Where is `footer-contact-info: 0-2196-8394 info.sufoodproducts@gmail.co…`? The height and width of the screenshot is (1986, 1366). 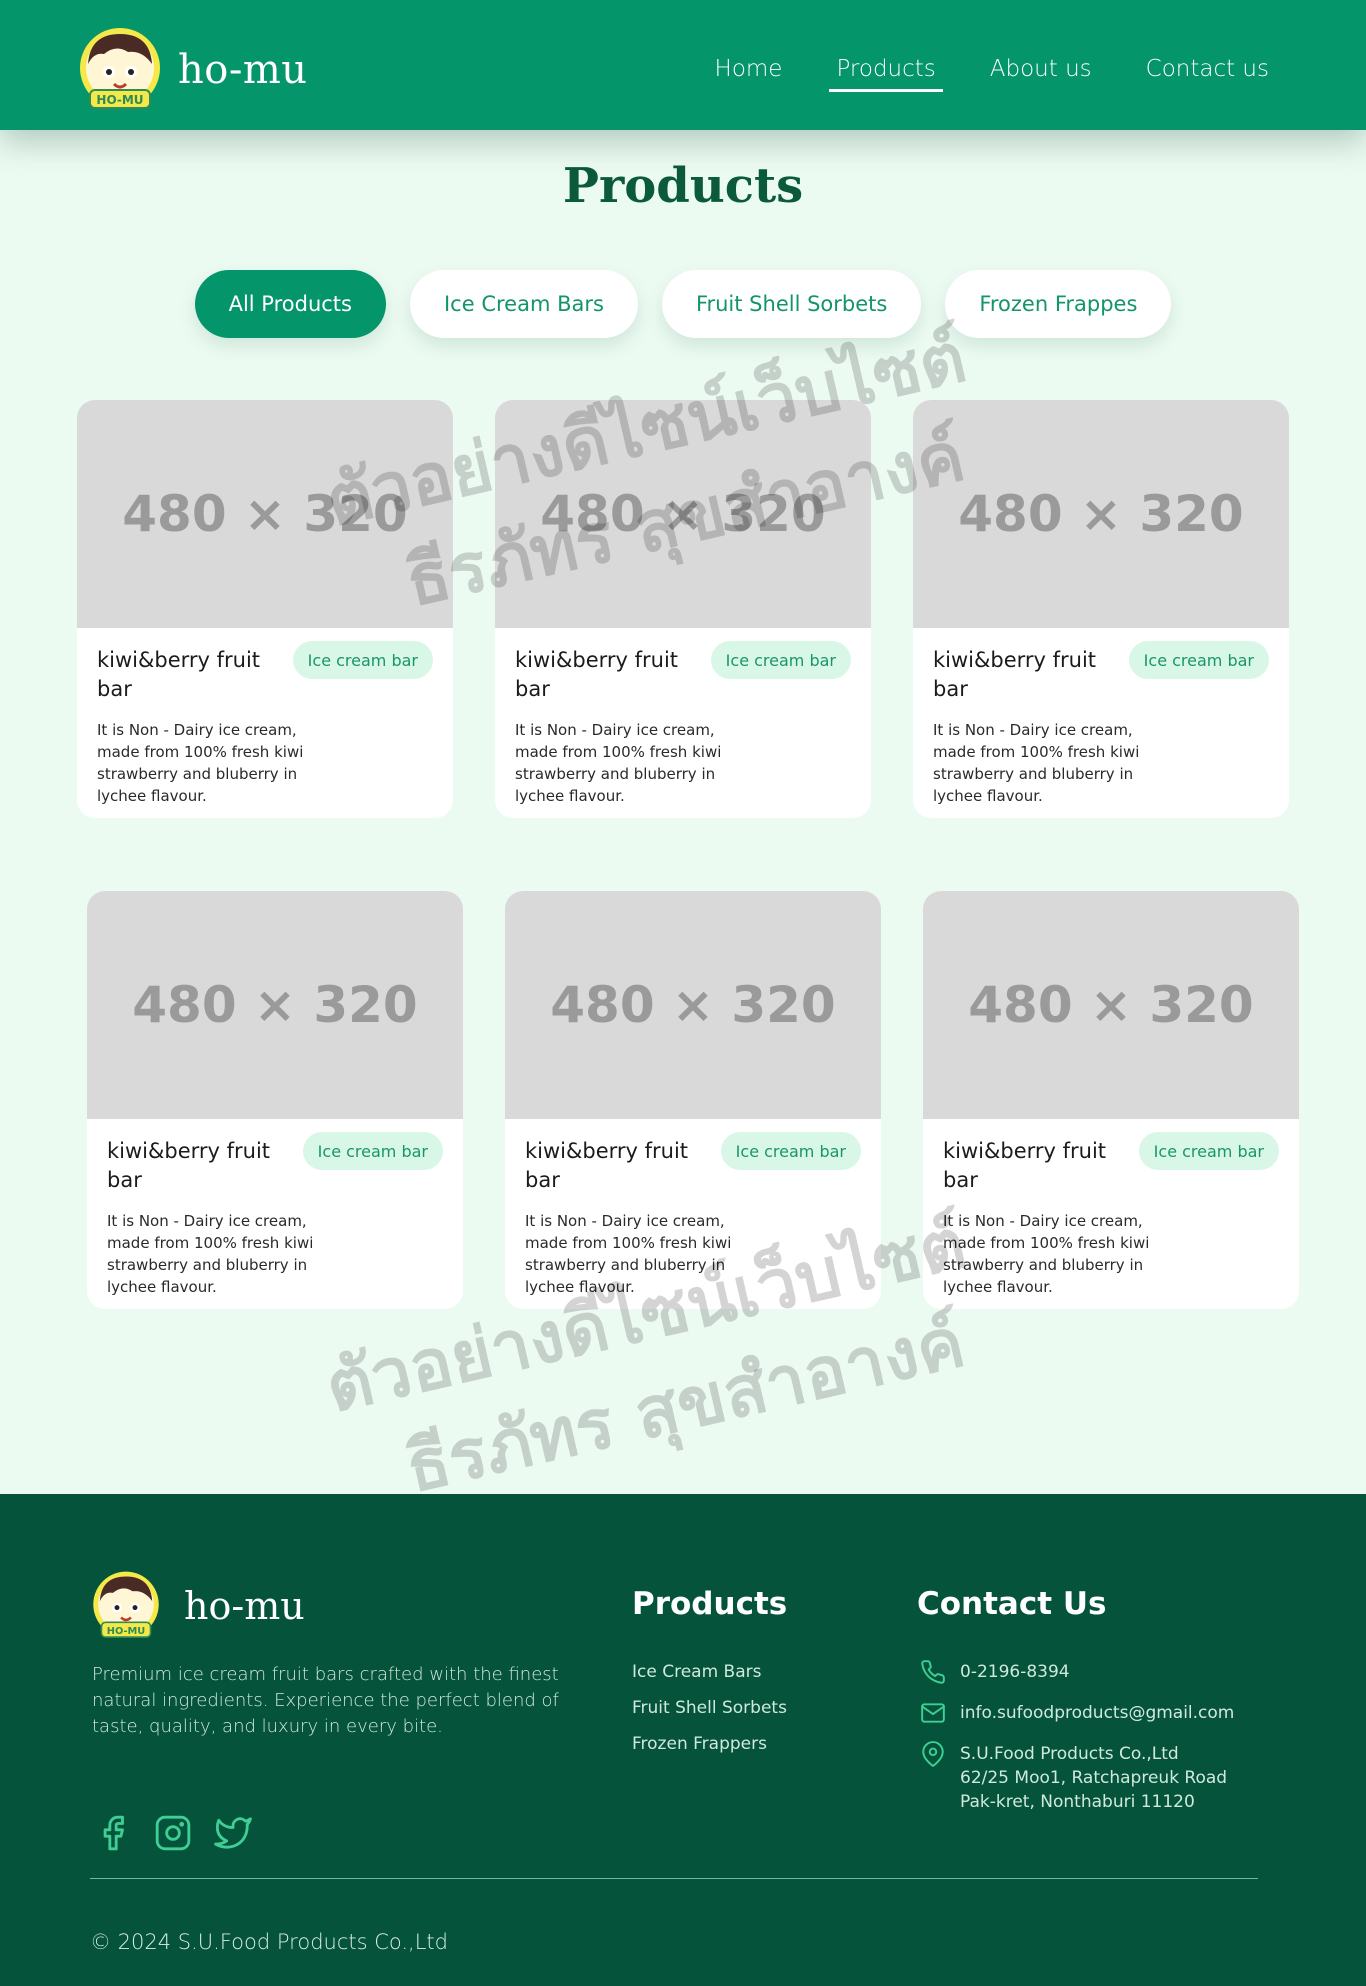 footer-contact-info: 0-2196-8394 info.sufoodproducts@gmail.co… is located at coordinates (1077, 1745).